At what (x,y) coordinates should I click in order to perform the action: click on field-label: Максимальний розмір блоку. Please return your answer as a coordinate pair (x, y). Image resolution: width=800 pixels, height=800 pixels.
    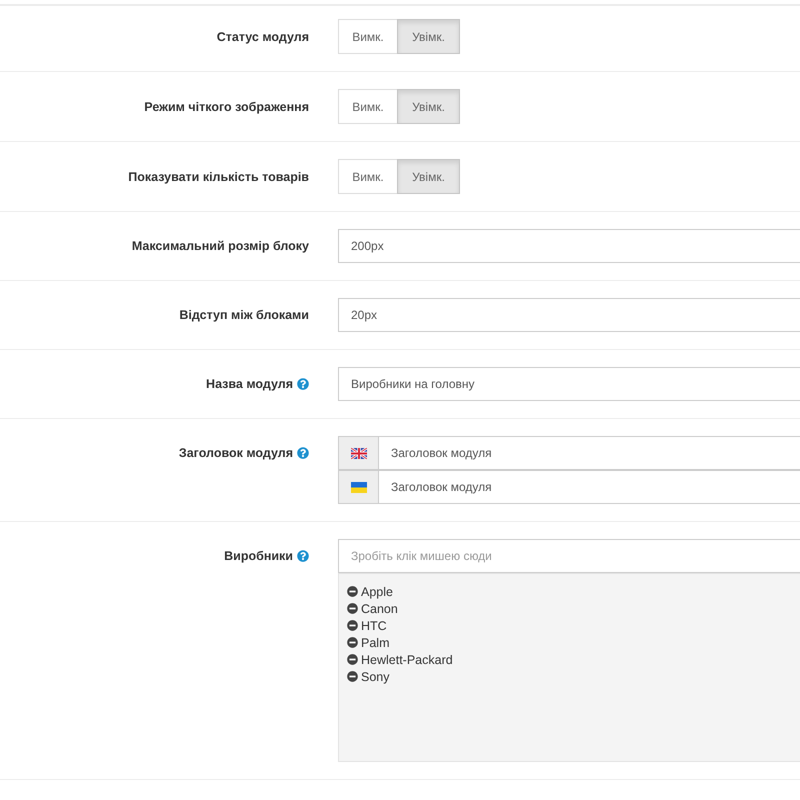
    Looking at the image, I should click on (220, 246).